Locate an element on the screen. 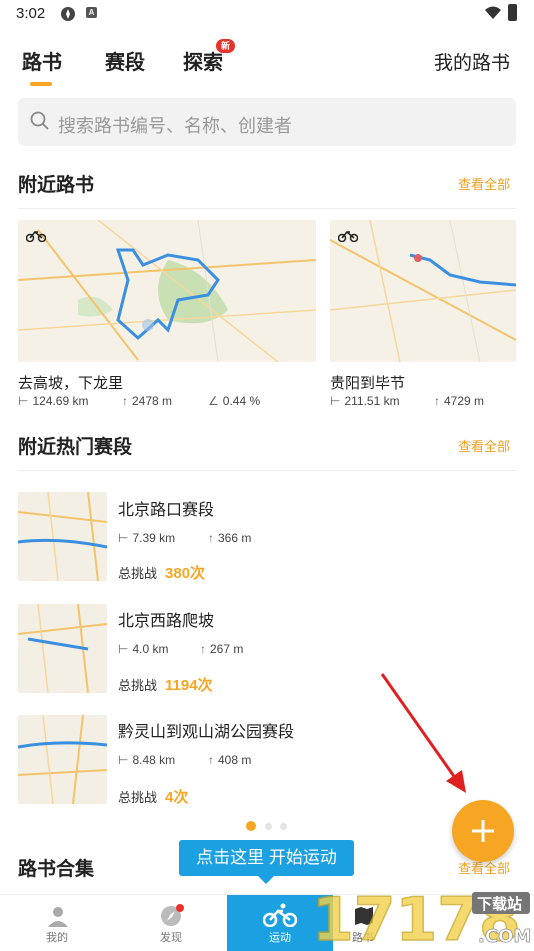 Image resolution: width=534 pixels, height=951 pixels. challenge-count: 1194次 is located at coordinates (189, 685).